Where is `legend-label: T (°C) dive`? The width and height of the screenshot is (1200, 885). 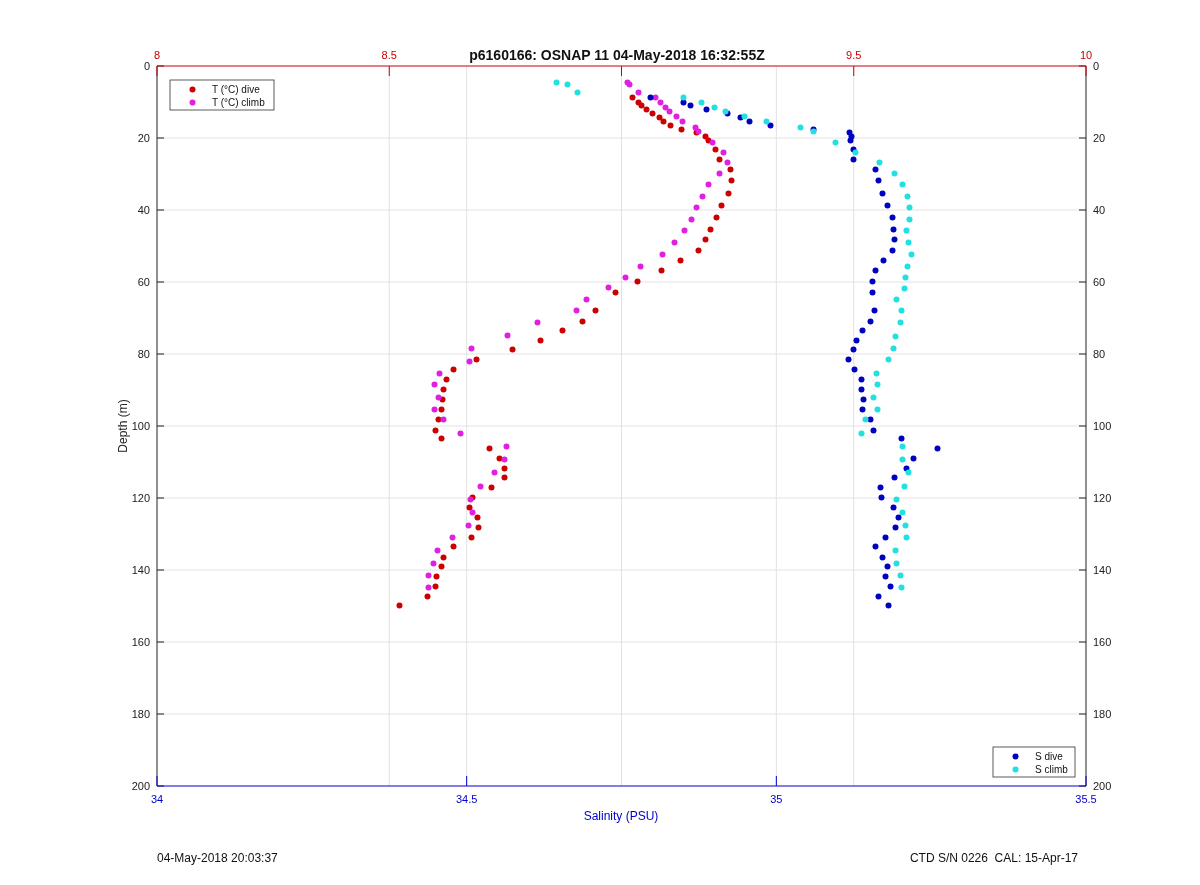 legend-label: T (°C) dive is located at coordinates (236, 89).